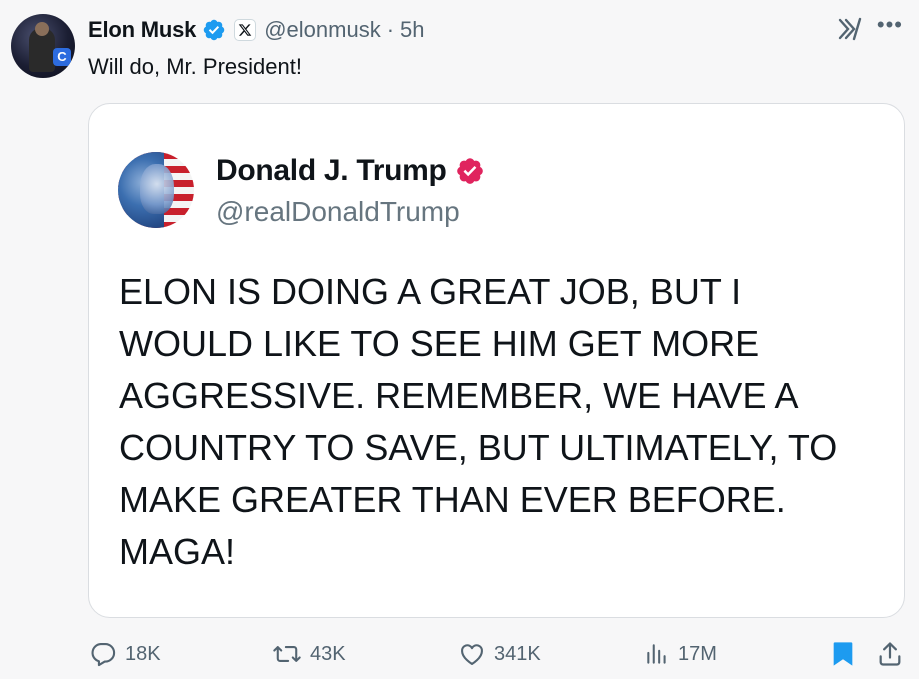 The image size is (919, 679). What do you see at coordinates (177, 551) in the screenshot?
I see `quoted-body-line: MAGA!` at bounding box center [177, 551].